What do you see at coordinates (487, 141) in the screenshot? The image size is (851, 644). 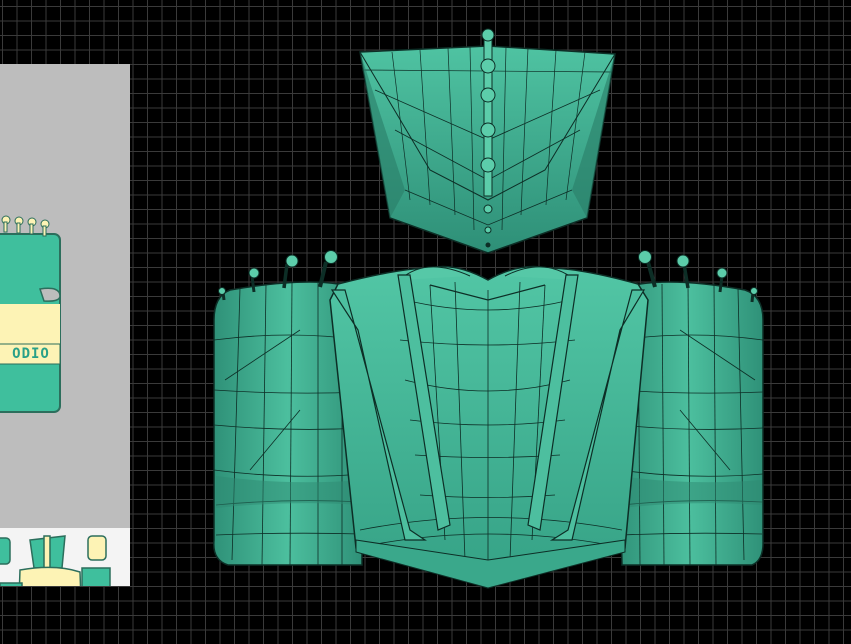 I see `head-piece` at bounding box center [487, 141].